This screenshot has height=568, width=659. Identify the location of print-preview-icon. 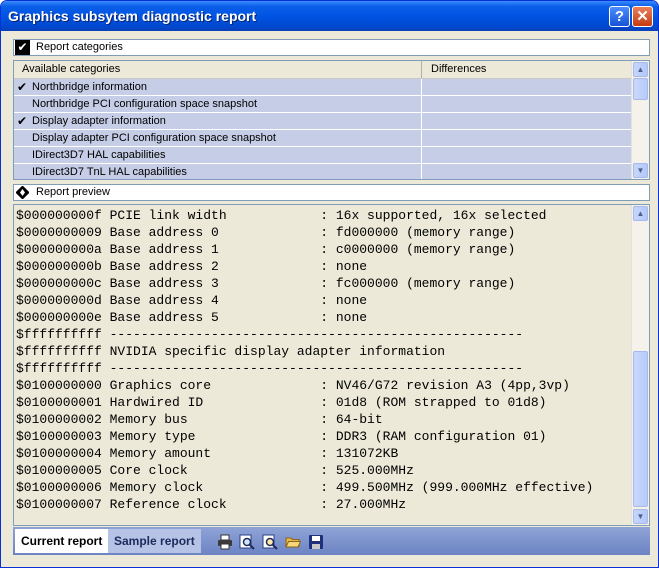
(247, 542).